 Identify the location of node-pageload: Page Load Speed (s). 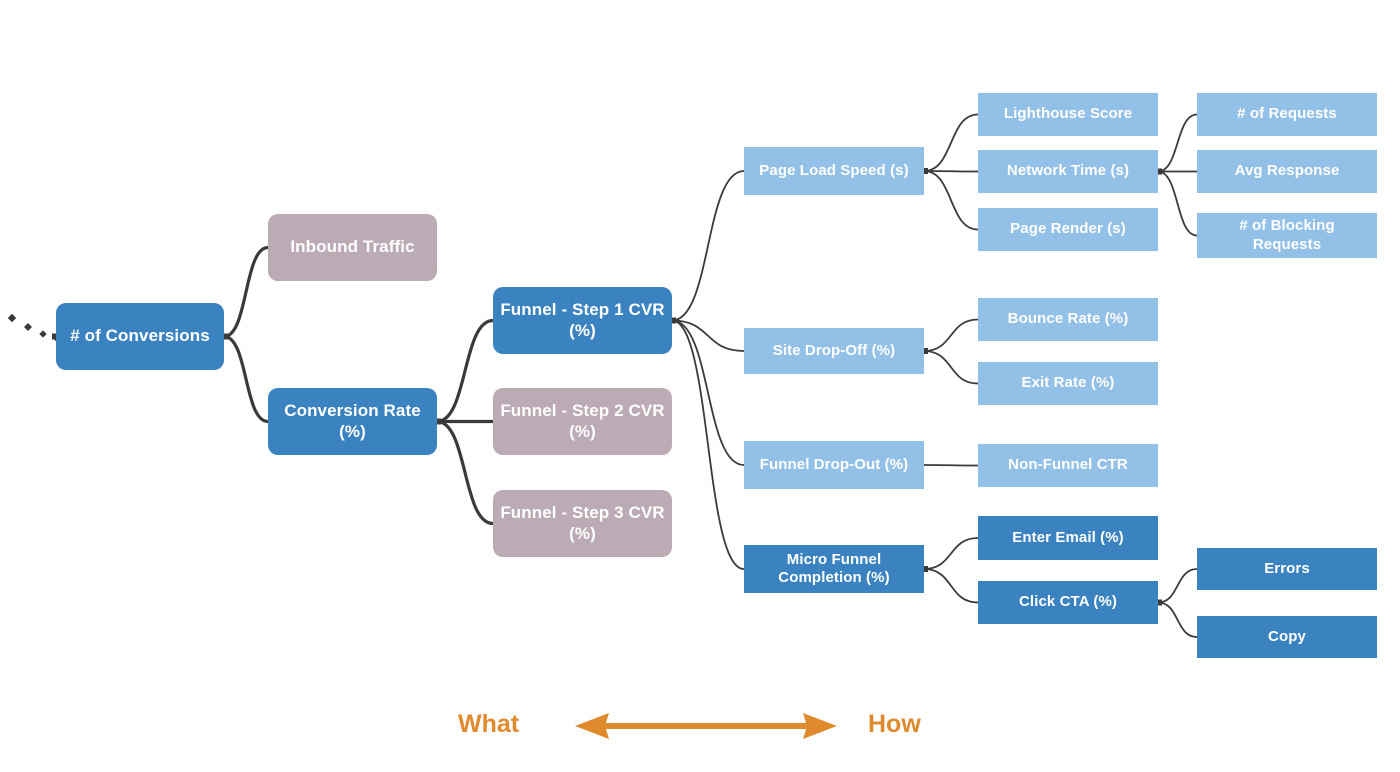
(834, 171).